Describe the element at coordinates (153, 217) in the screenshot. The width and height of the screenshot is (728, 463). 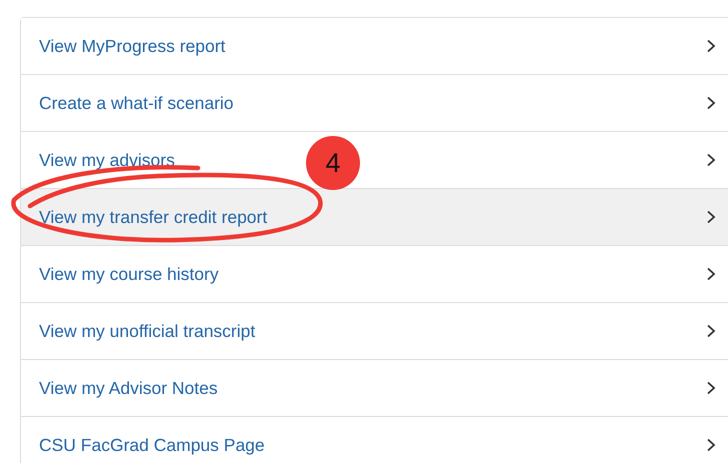
I see `menu-item-label: View my transfer credit report` at that location.